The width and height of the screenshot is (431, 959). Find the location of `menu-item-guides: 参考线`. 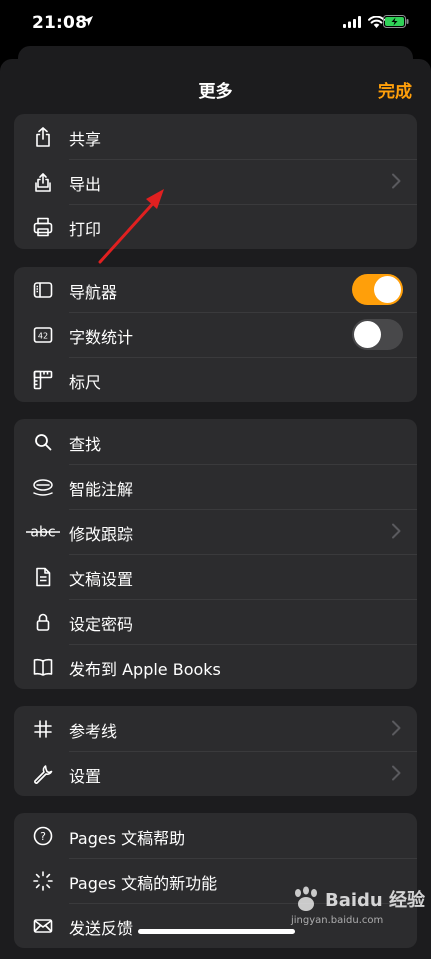

menu-item-guides: 参考线 is located at coordinates (215, 728).